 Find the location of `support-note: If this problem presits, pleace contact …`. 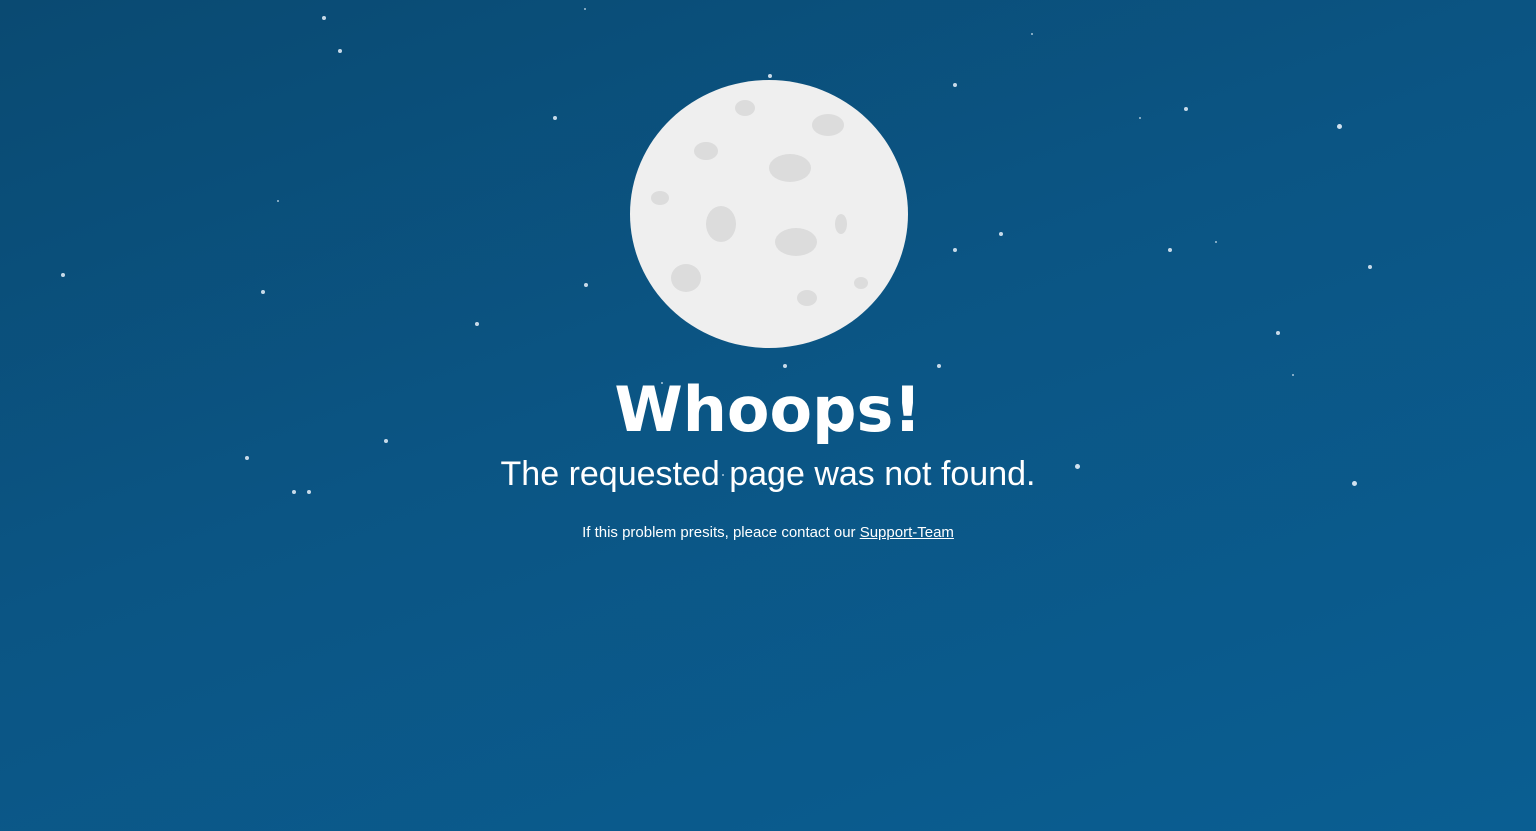

support-note: If this problem presits, pleace contact … is located at coordinates (768, 533).